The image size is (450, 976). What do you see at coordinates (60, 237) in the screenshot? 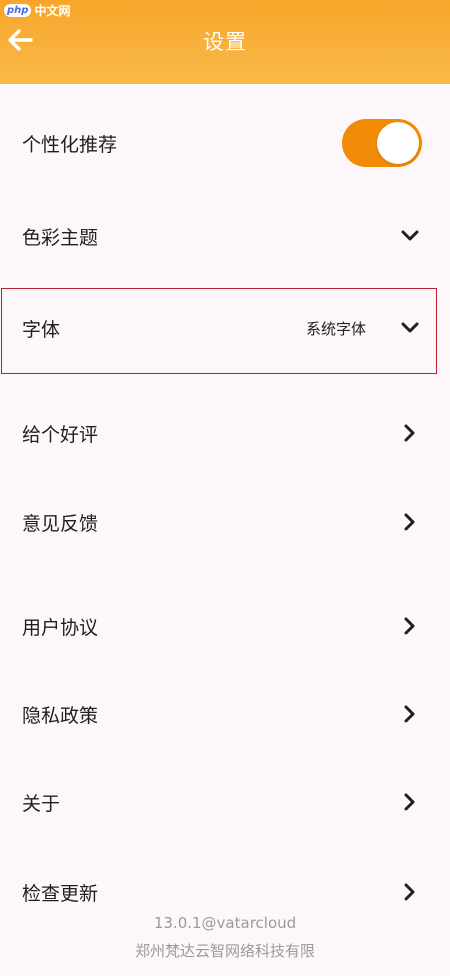
I see `setting-color-theme-label: 色彩主题` at bounding box center [60, 237].